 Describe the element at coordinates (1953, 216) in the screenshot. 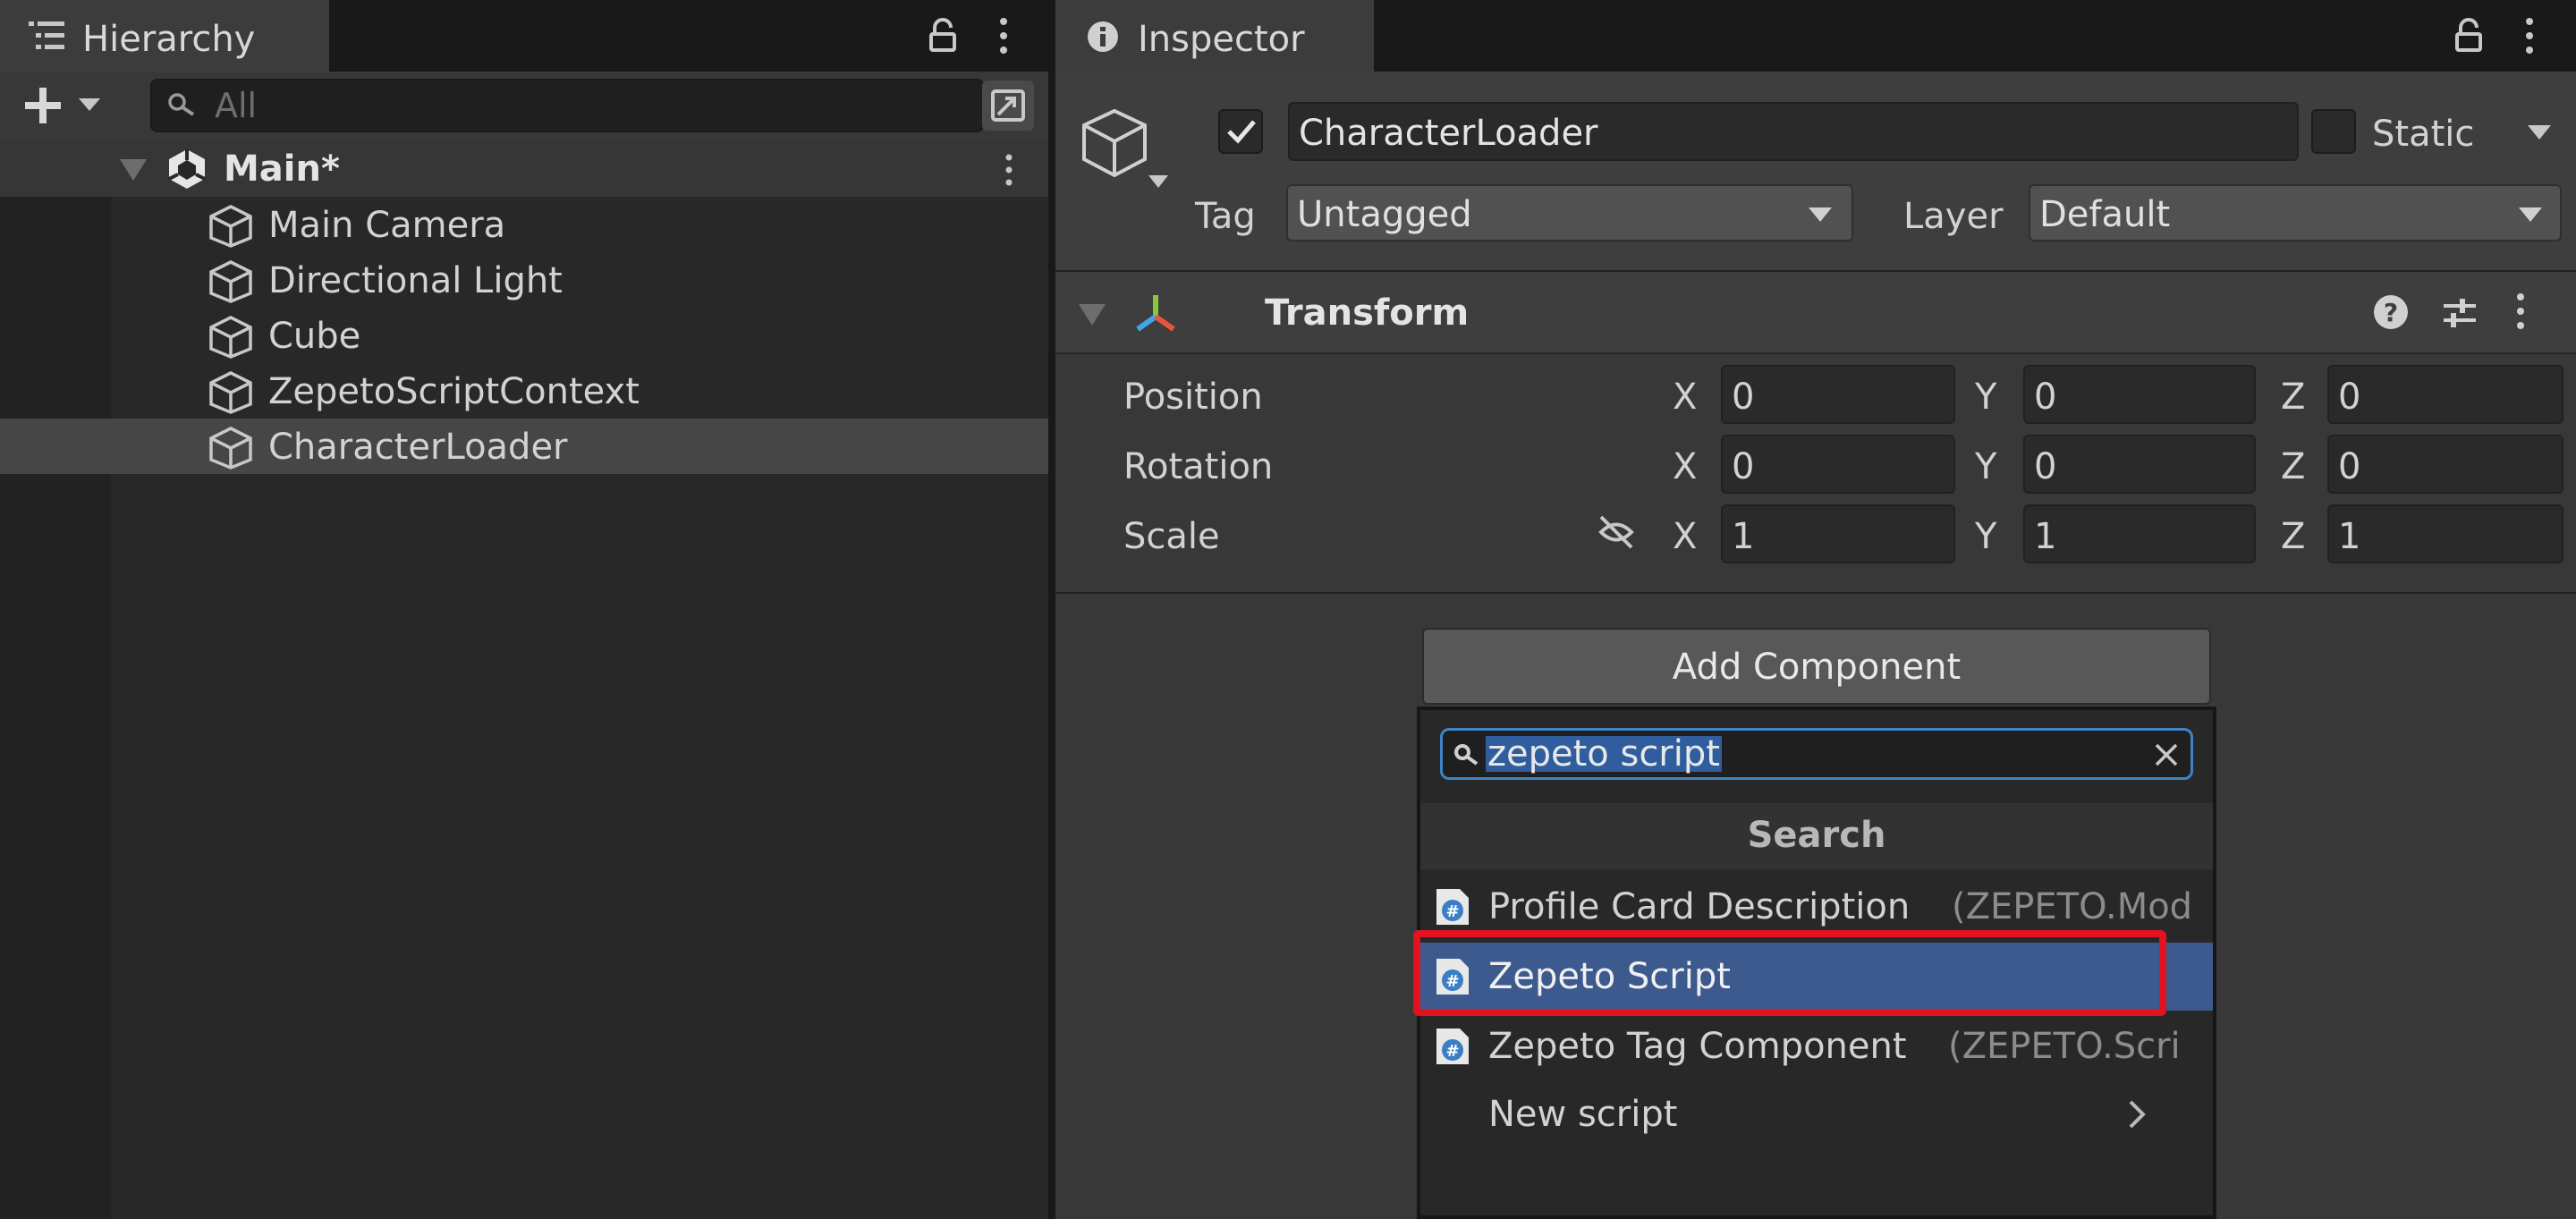

I see `layer-label: Layer` at that location.